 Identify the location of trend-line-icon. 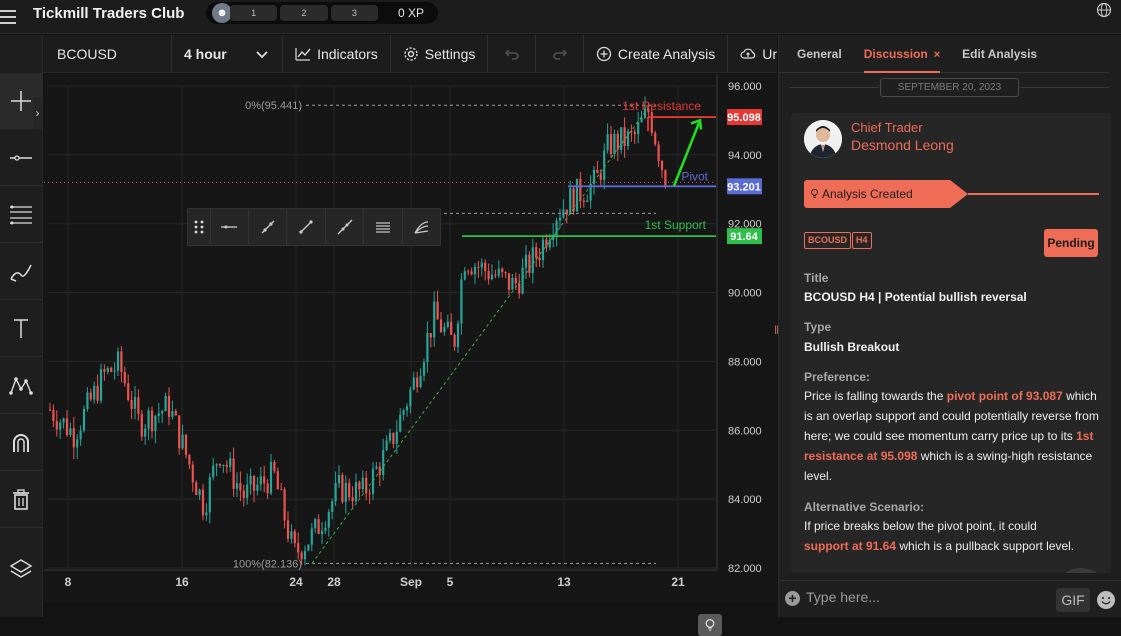
(268, 227).